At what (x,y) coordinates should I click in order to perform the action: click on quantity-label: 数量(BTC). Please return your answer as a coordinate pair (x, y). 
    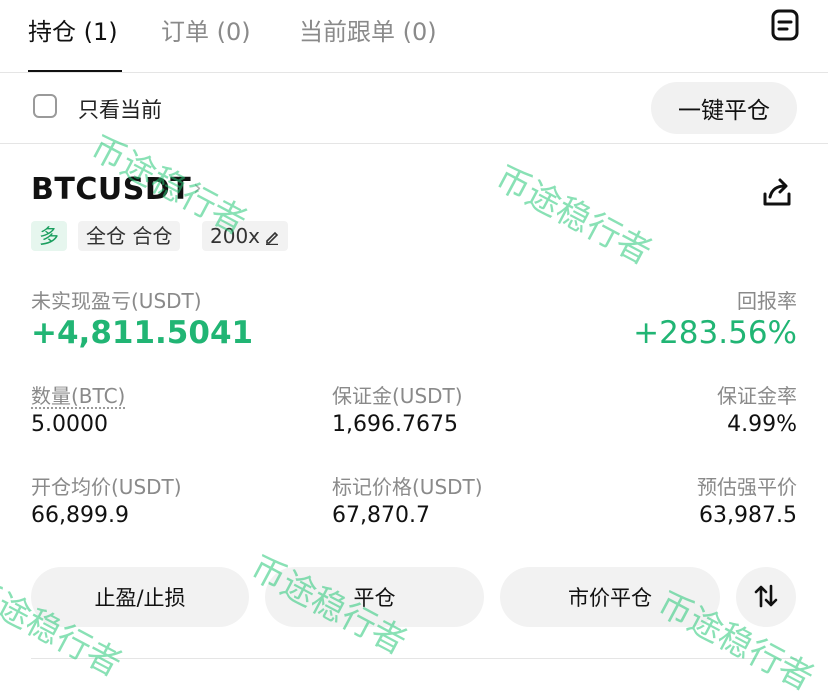
    Looking at the image, I should click on (78, 394).